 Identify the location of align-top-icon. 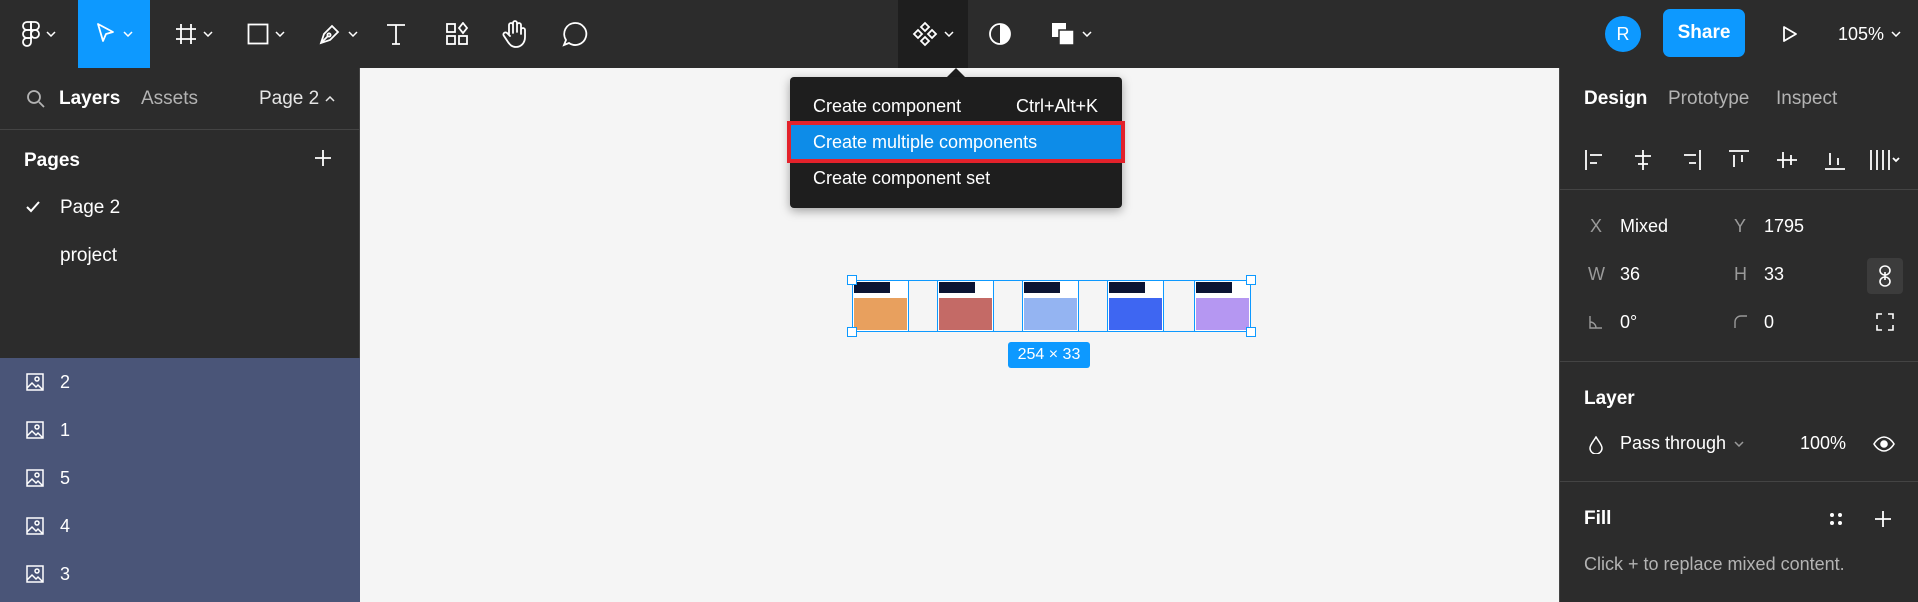
(1739, 160).